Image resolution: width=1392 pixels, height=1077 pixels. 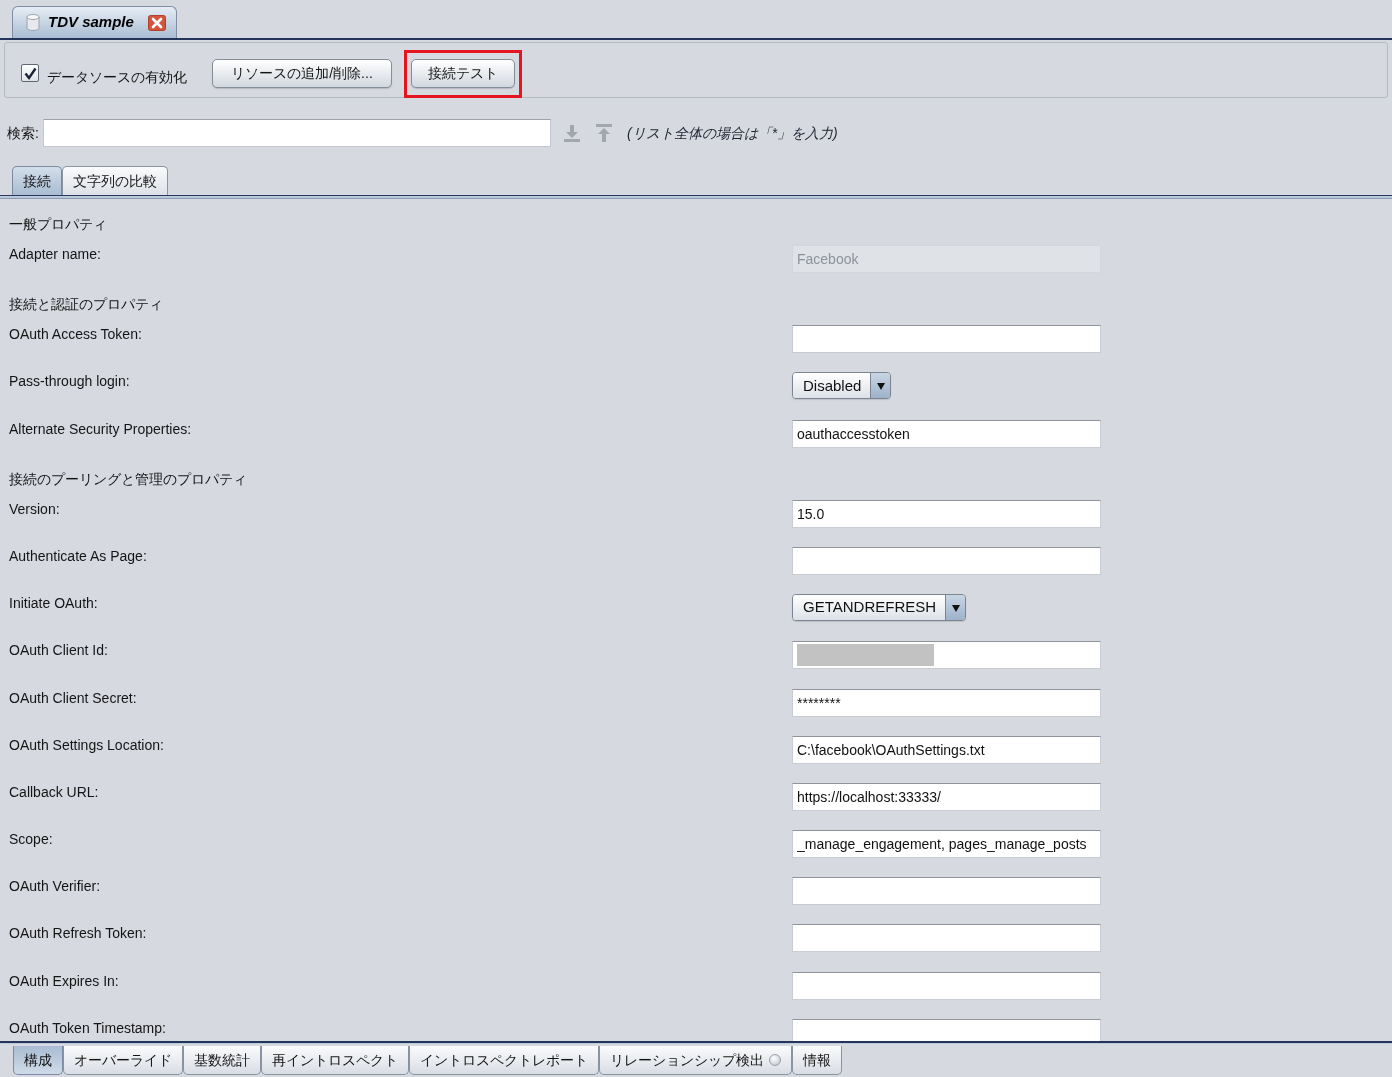 What do you see at coordinates (115, 180) in the screenshot?
I see `tab: 文字列の比較` at bounding box center [115, 180].